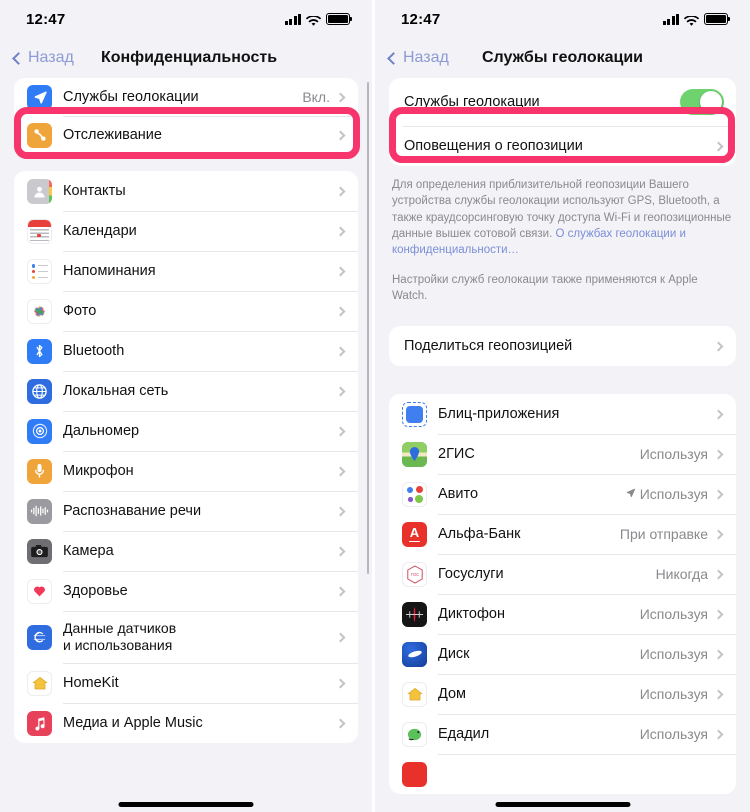 Image resolution: width=750 pixels, height=812 pixels. Describe the element at coordinates (39, 551) in the screenshot. I see `camera-icon` at that location.